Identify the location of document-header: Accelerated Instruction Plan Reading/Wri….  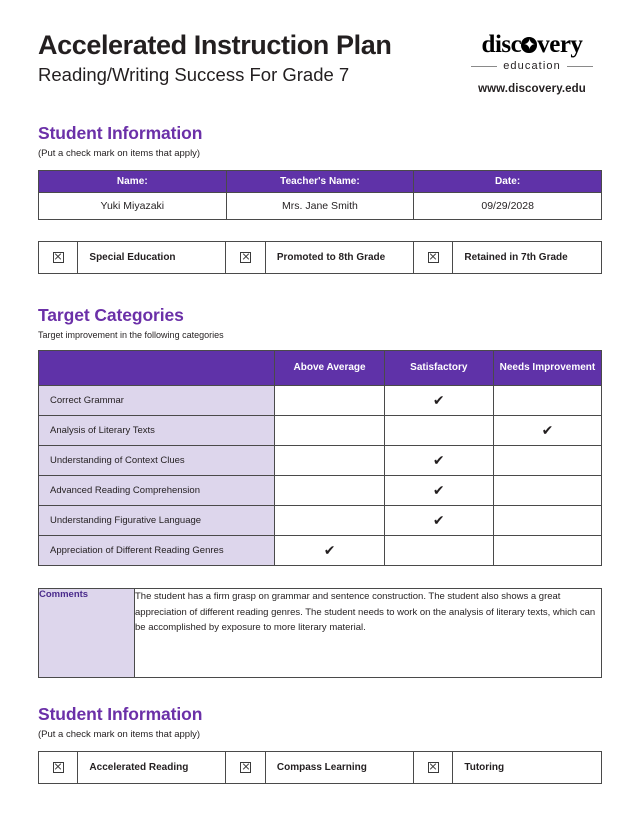
(320, 61).